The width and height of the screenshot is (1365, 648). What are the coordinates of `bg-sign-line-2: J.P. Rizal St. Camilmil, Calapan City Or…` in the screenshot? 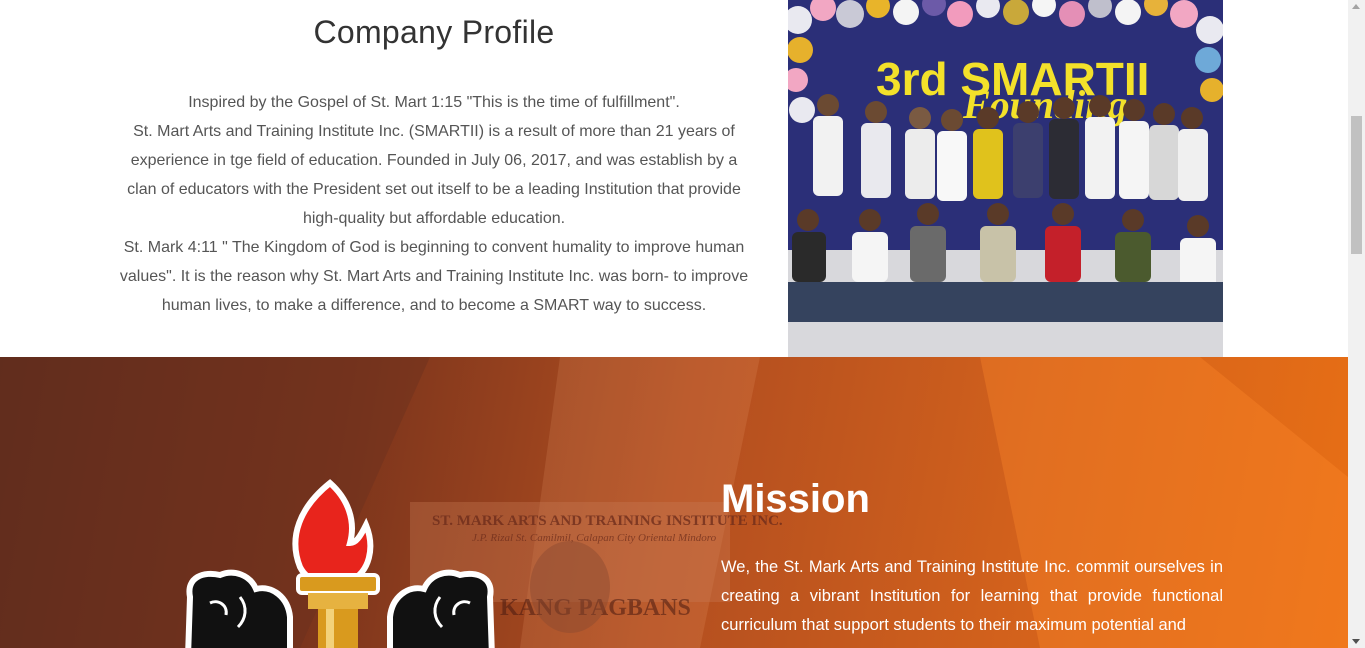 It's located at (594, 538).